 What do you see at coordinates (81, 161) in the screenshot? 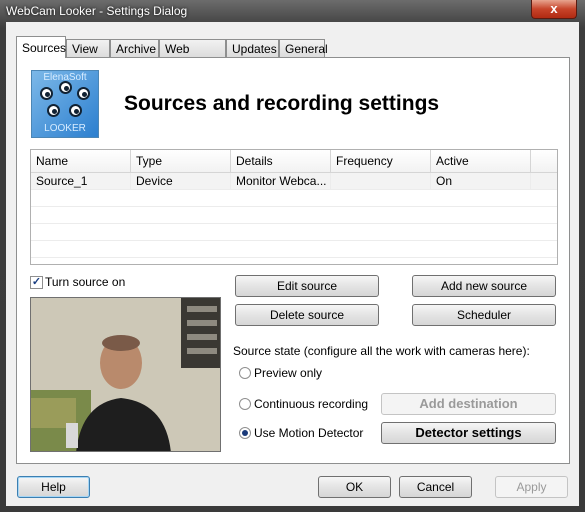
I see `column-header-name: Name` at bounding box center [81, 161].